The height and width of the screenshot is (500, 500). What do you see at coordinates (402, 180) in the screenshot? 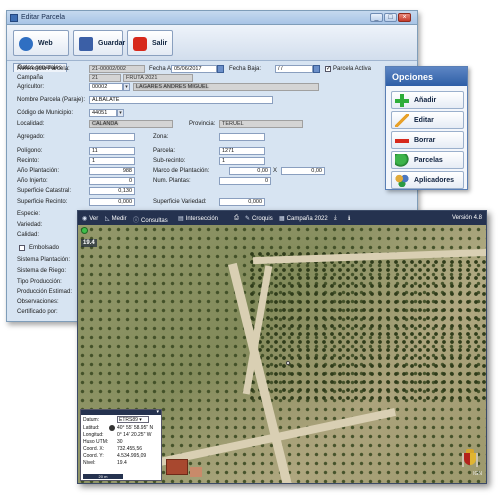
I see `people-icon` at bounding box center [402, 180].